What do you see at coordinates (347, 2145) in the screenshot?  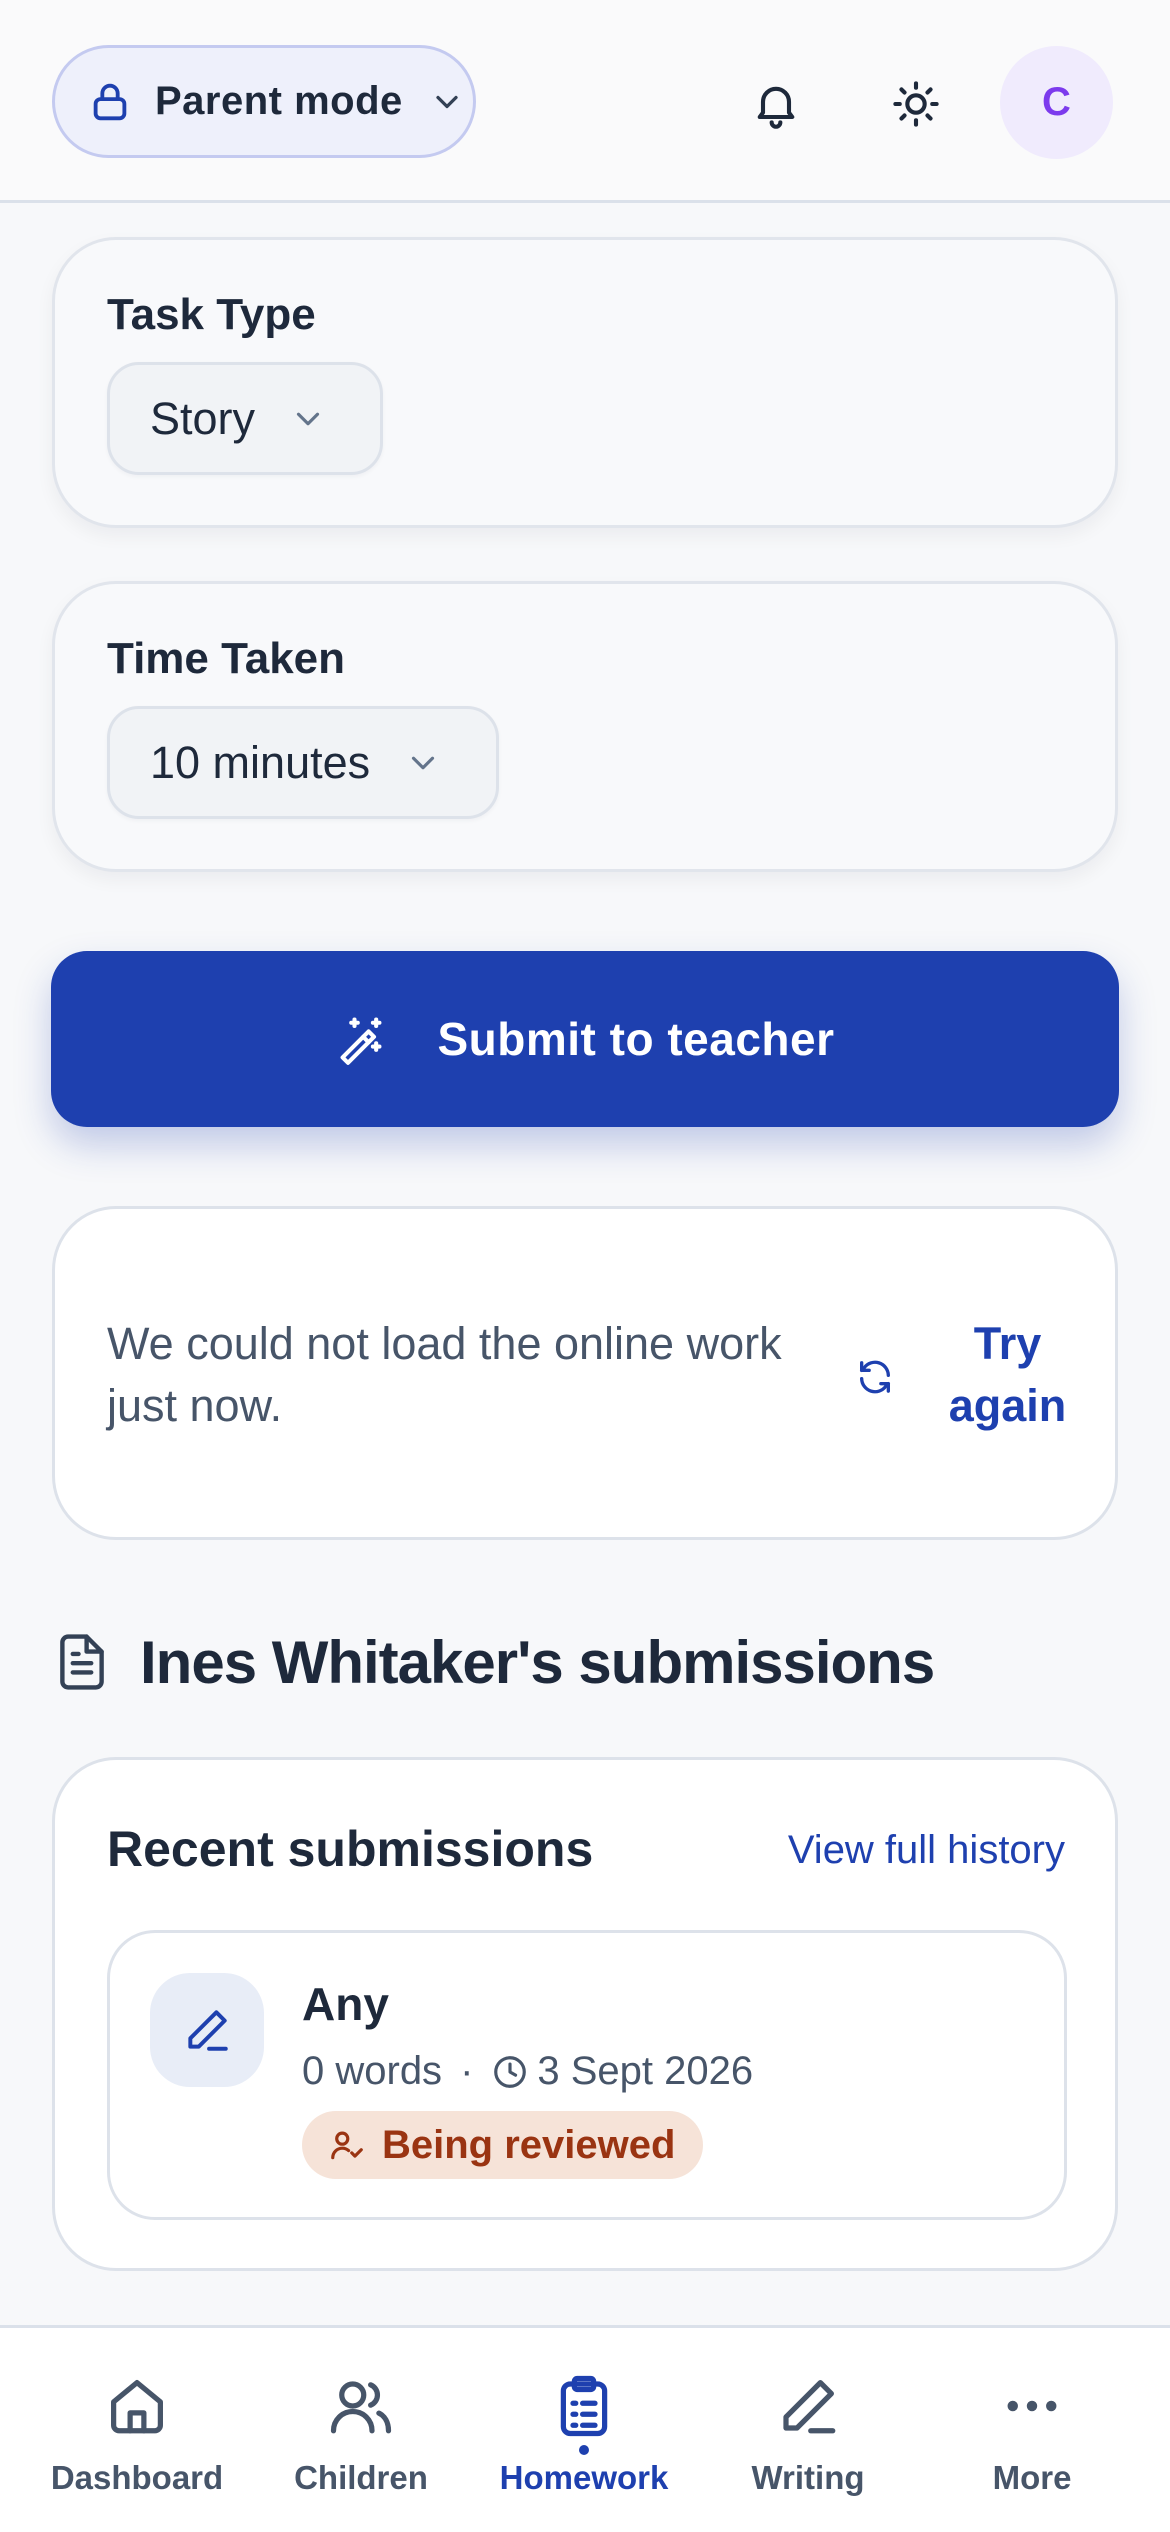 I see `user-check-icon` at bounding box center [347, 2145].